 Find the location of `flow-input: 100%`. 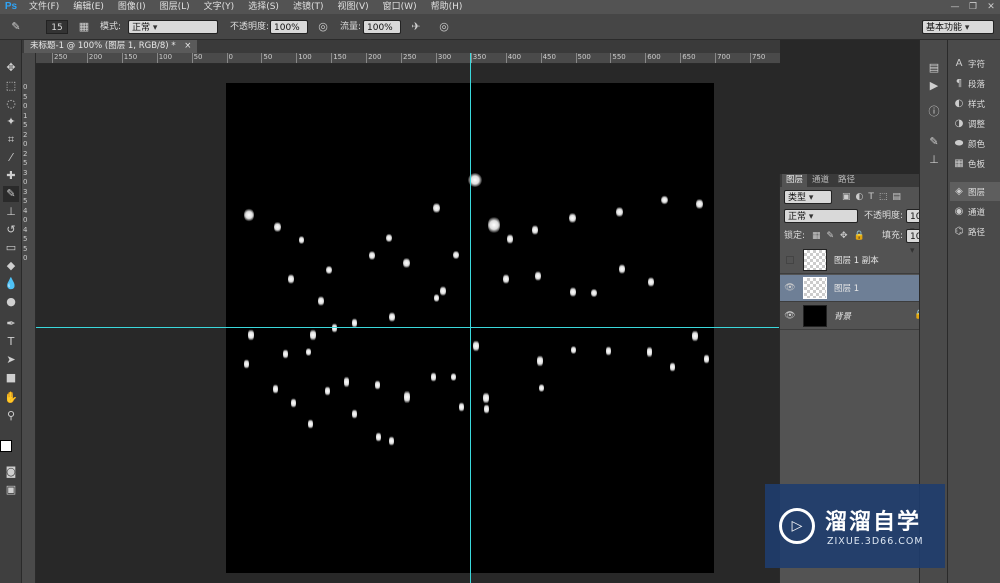

flow-input: 100% is located at coordinates (382, 27).